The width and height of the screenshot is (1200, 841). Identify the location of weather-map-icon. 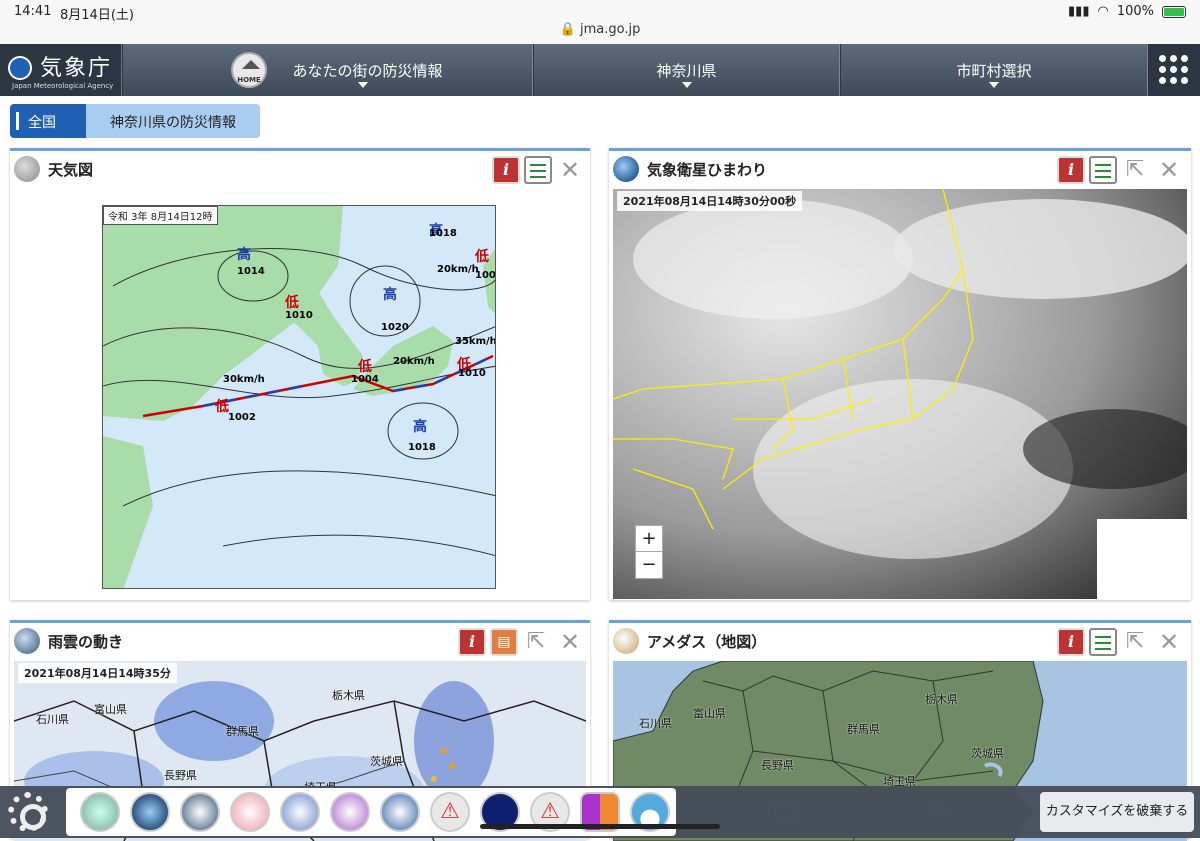
(27, 169).